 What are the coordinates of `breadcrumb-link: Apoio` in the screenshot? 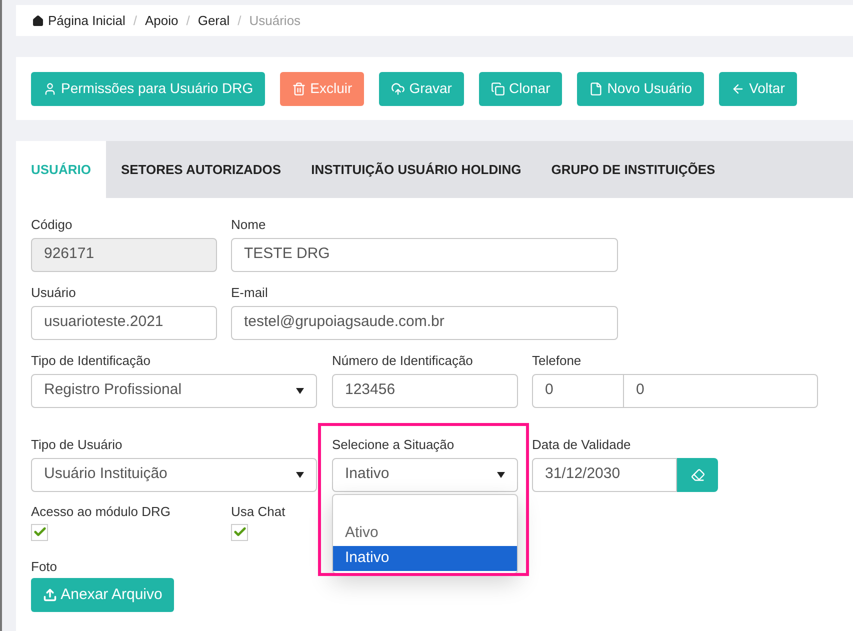 It's located at (161, 20).